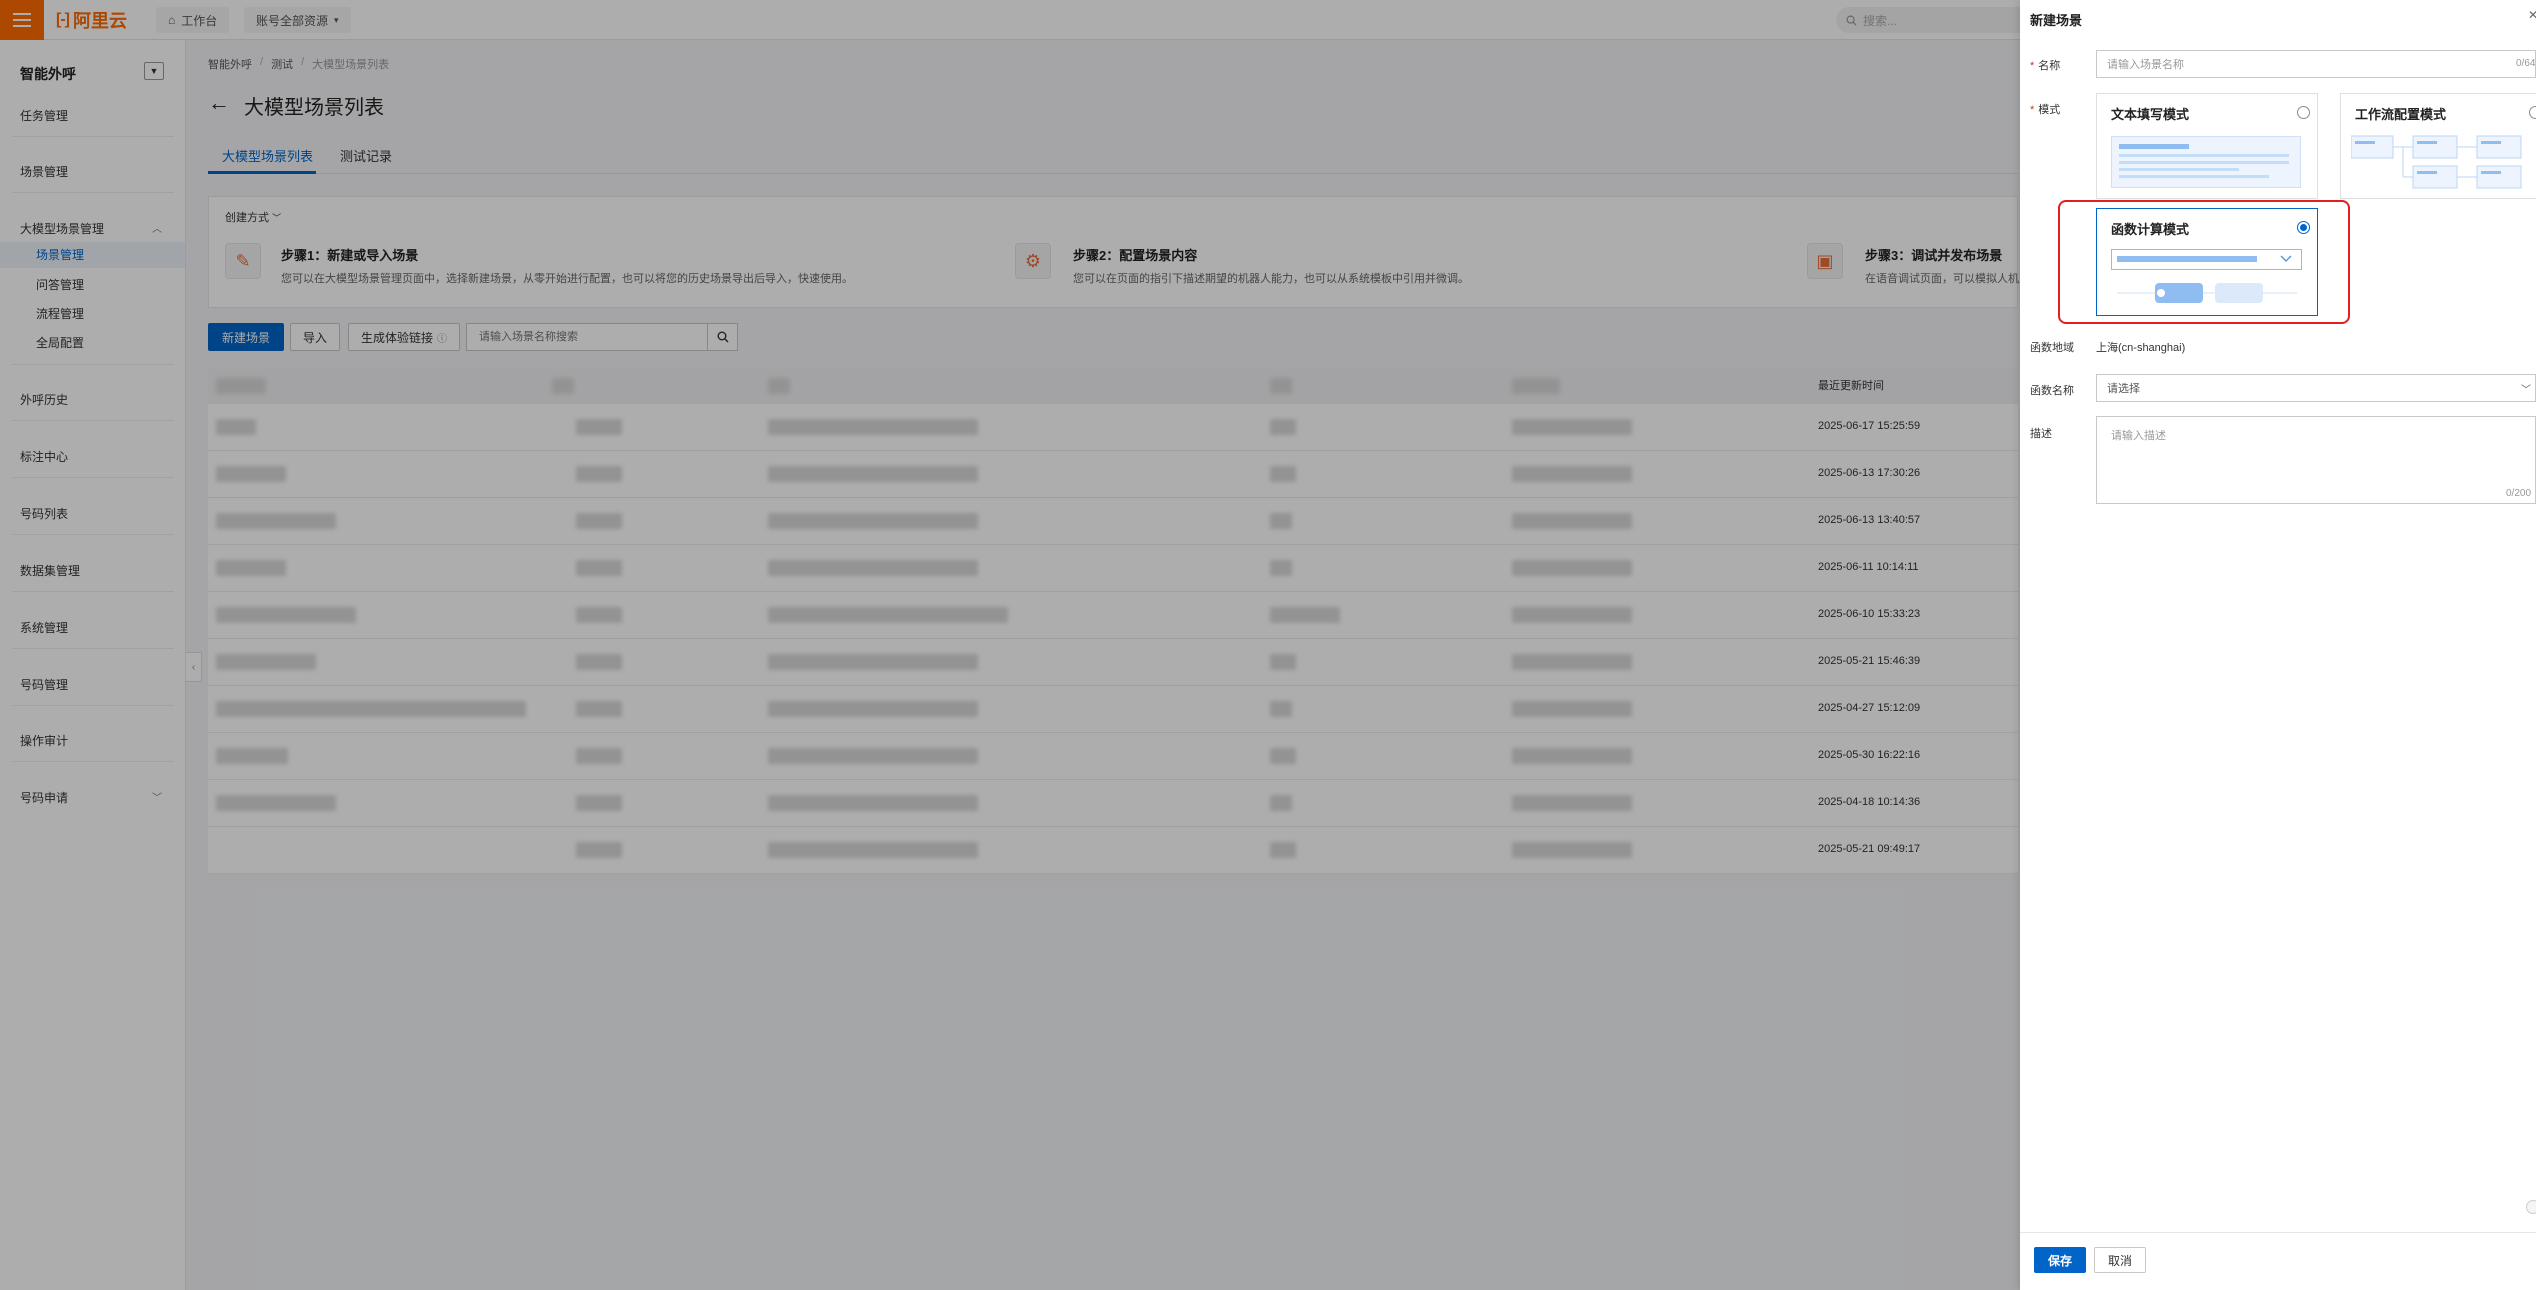 Image resolution: width=2536 pixels, height=1290 pixels. What do you see at coordinates (2052, 391) in the screenshot?
I see `function-name-label: 函数名称` at bounding box center [2052, 391].